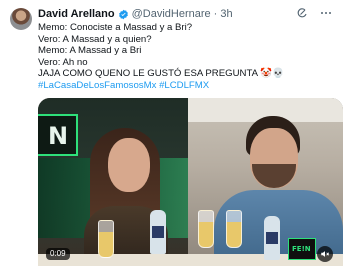 Image resolution: width=350 pixels, height=266 pixels. I want to click on speaker-muted-icon, so click(325, 254).